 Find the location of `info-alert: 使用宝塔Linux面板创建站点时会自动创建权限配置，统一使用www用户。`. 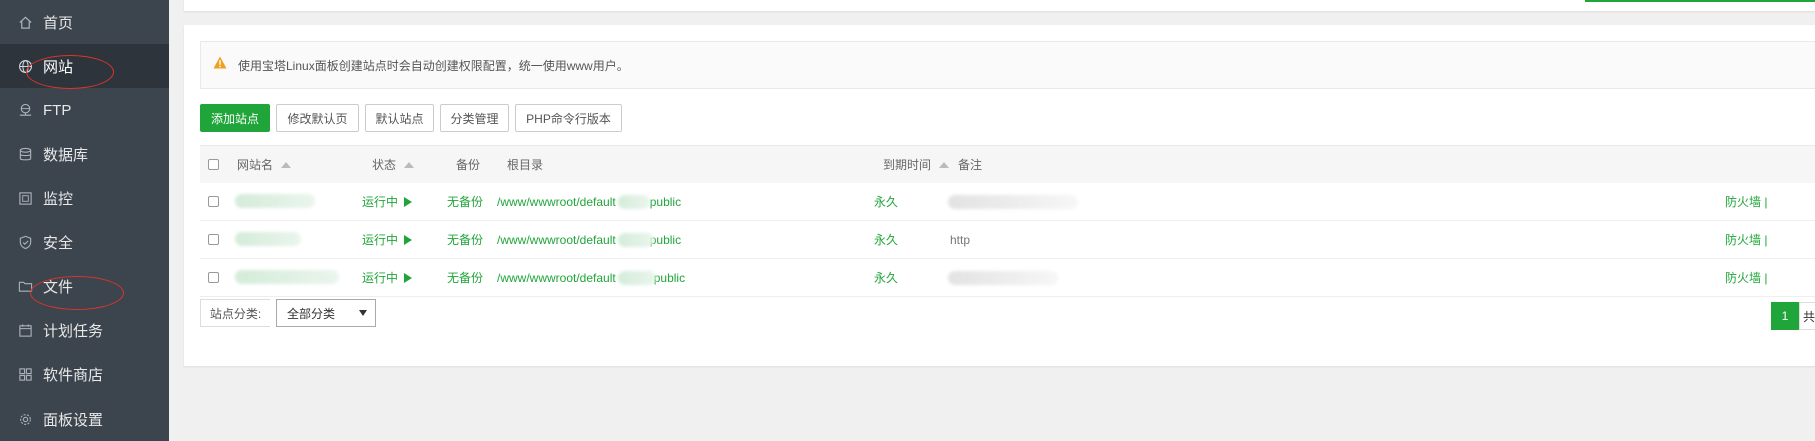

info-alert: 使用宝塔Linux面板创建站点时会自动创建权限配置，统一使用www用户。 is located at coordinates (1007, 65).